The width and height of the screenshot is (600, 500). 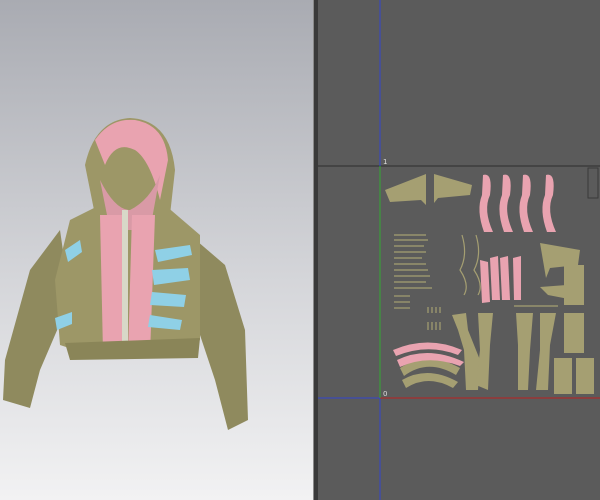 What do you see at coordinates (385, 162) in the screenshot?
I see `uv-axis-label-1: 1` at bounding box center [385, 162].